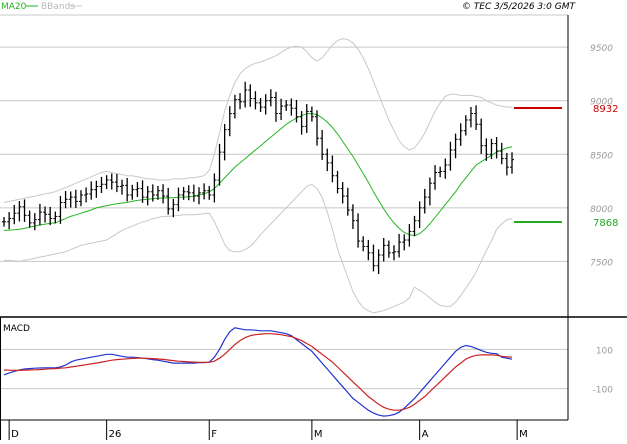  Describe the element at coordinates (605, 223) in the screenshot. I see `support-label: 7868` at that location.